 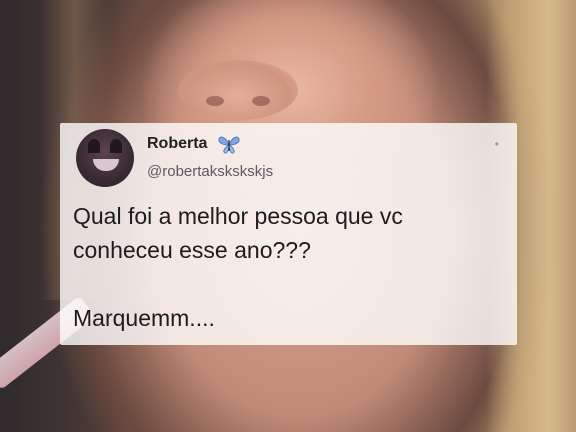 What do you see at coordinates (177, 144) in the screenshot?
I see `display-name: Roberta` at bounding box center [177, 144].